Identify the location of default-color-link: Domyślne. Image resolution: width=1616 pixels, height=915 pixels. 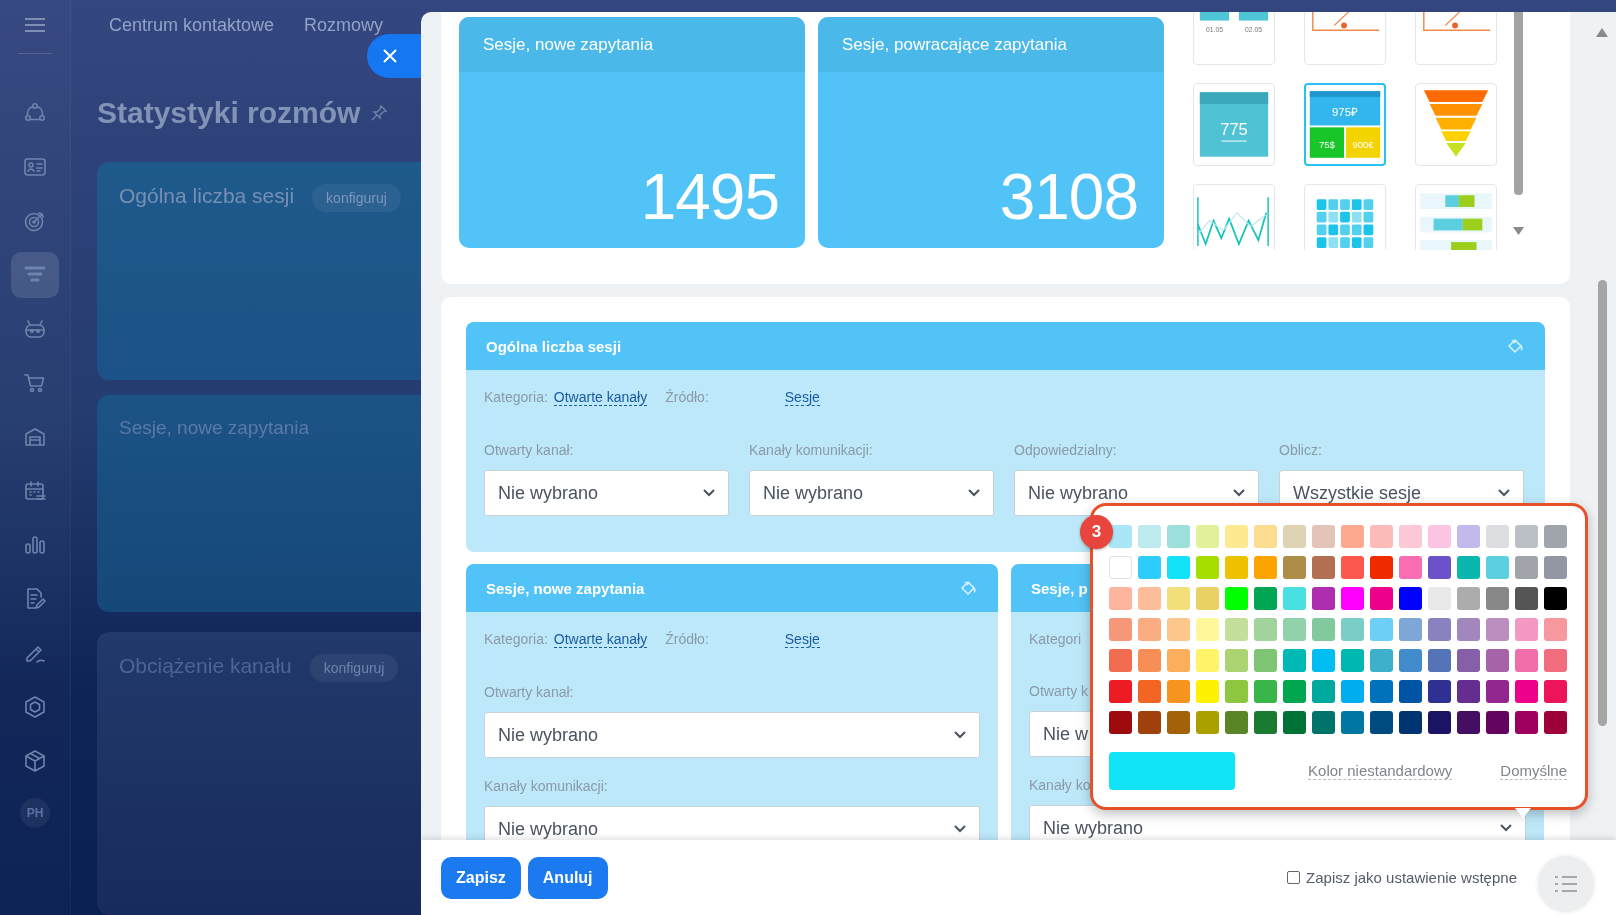
(1533, 771).